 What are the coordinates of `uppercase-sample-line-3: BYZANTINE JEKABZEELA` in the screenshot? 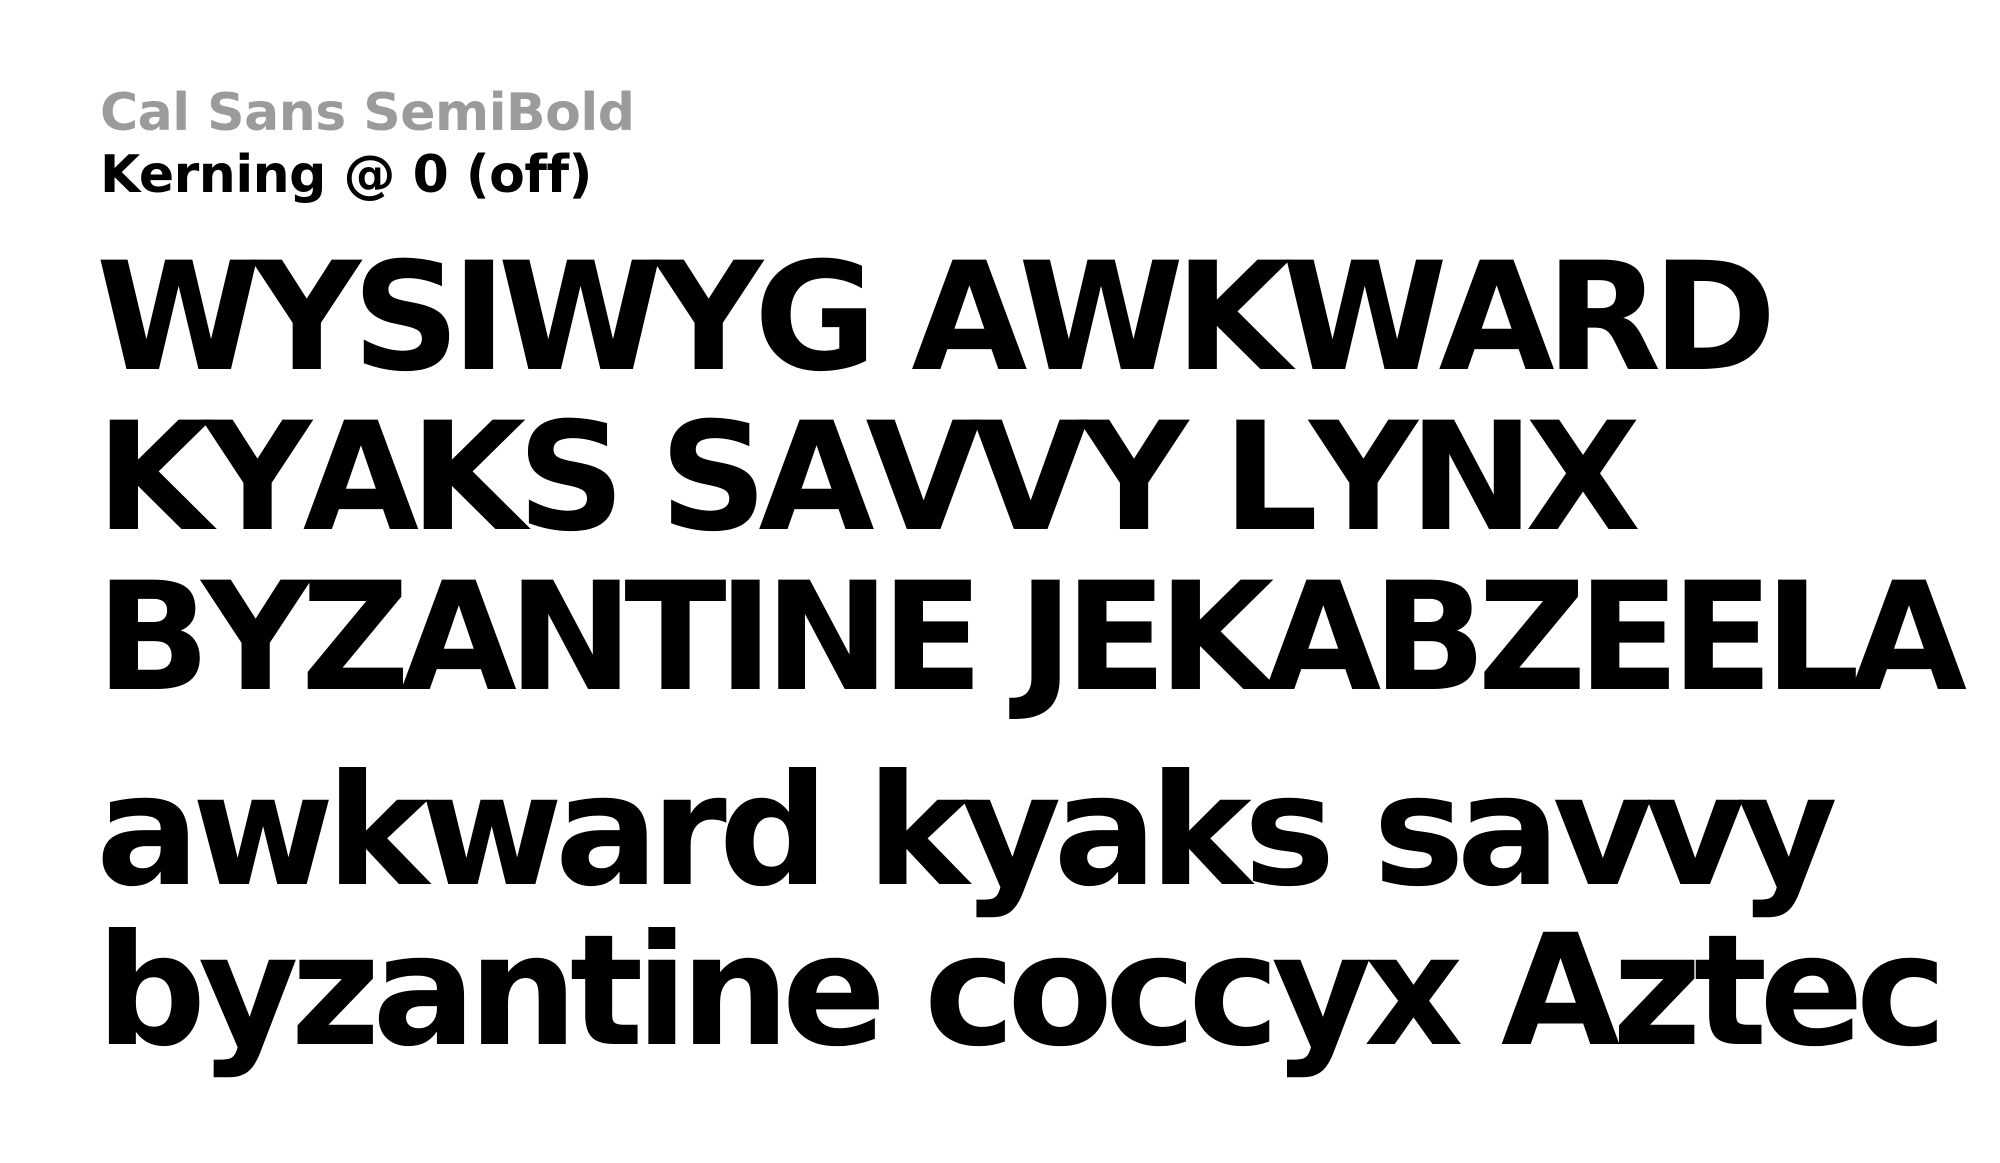 It's located at (1031, 638).